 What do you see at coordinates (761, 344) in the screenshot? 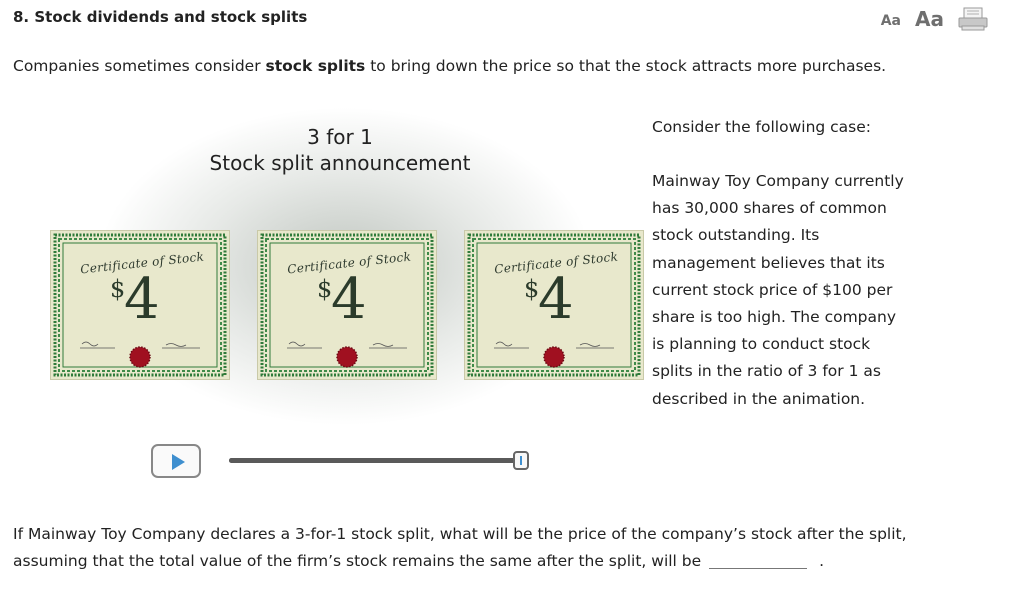
I see `case-line: is planning to conduct stock` at bounding box center [761, 344].